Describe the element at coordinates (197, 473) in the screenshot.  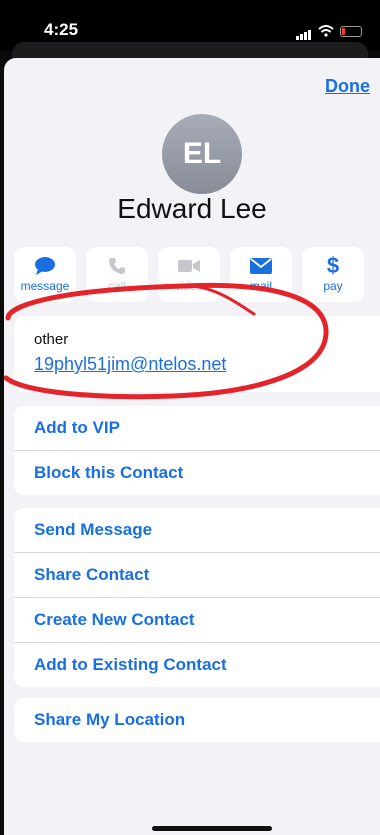
I see `block-contact-button: Block this Contact` at that location.